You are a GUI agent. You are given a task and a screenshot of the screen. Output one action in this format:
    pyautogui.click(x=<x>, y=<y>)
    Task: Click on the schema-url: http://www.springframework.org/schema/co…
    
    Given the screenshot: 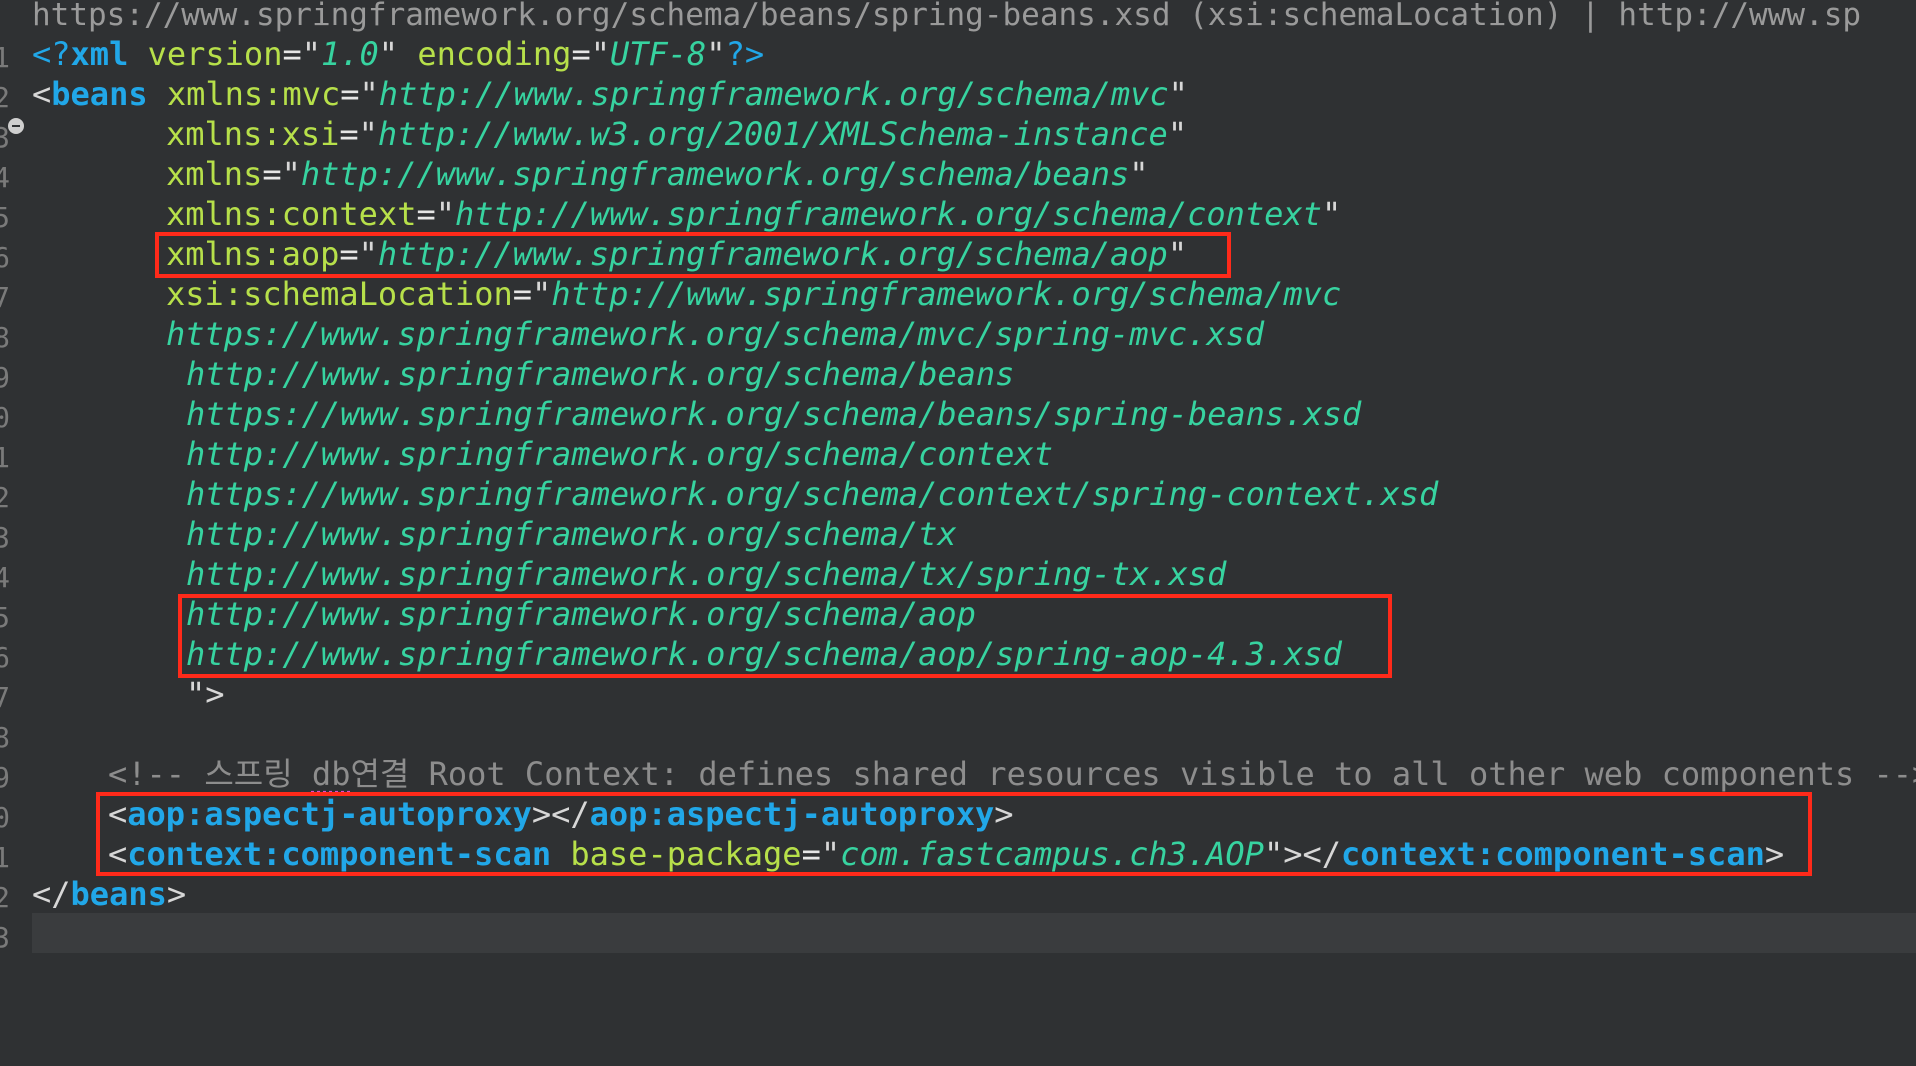 What is the action you would take?
    pyautogui.click(x=619, y=454)
    